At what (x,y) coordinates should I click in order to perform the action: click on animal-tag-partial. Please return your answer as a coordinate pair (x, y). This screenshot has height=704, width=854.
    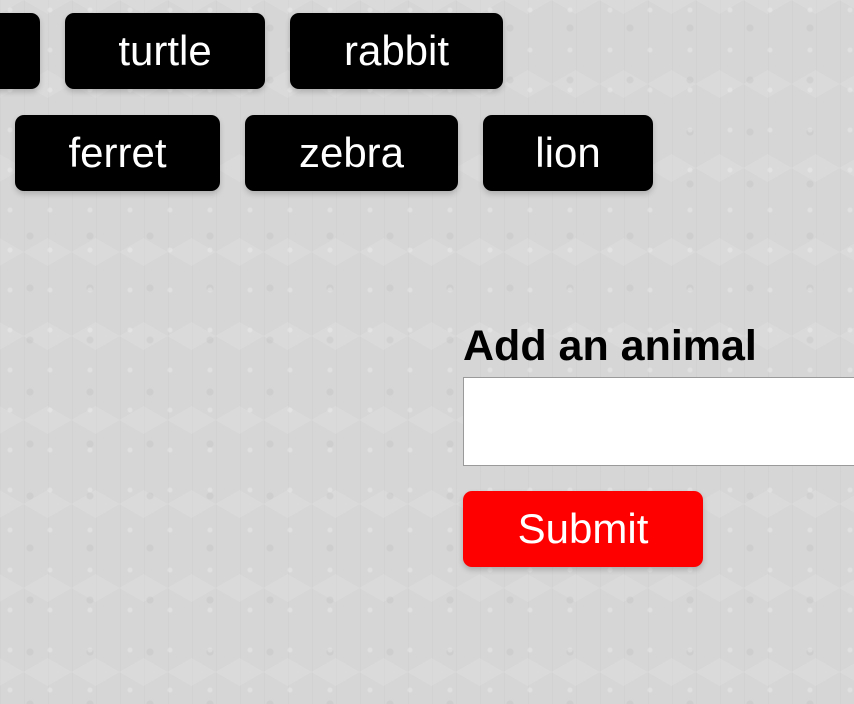
    Looking at the image, I should click on (20, 51).